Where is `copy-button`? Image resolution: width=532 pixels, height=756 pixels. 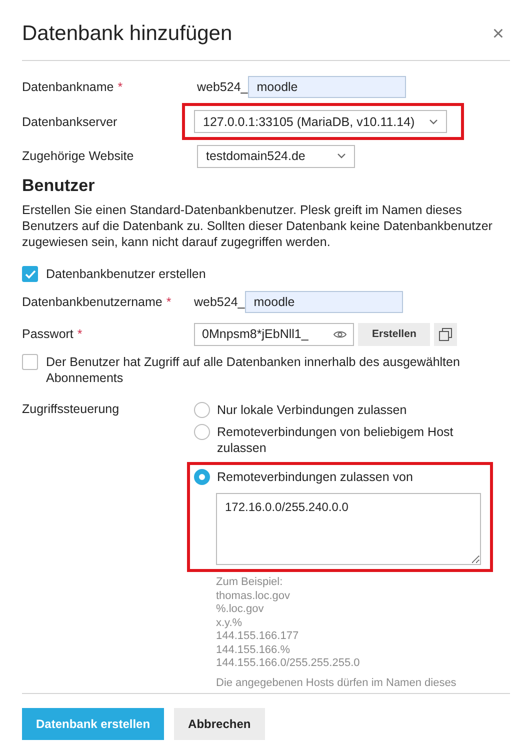 copy-button is located at coordinates (446, 334).